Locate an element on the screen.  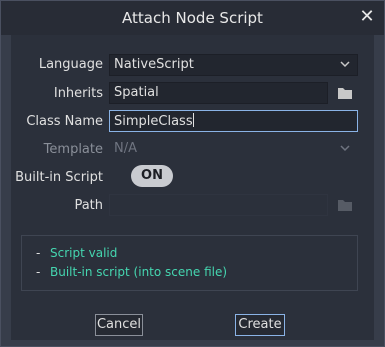
template-label: Template is located at coordinates (73, 149).